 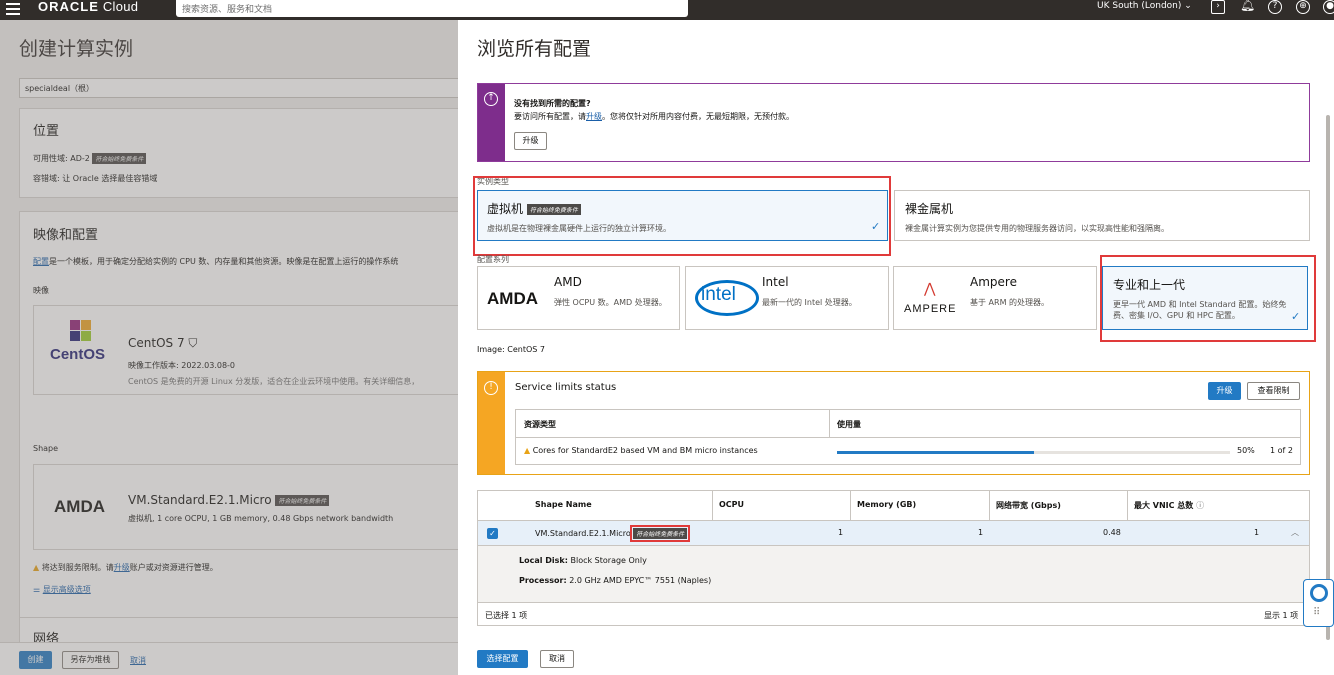 I want to click on usage-count: 1 of 2, so click(x=1281, y=450).